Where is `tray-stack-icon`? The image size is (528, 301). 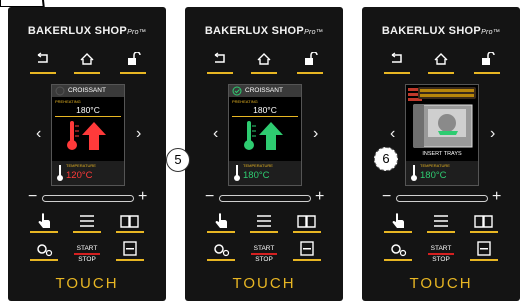 tray-stack-icon is located at coordinates (442, 94).